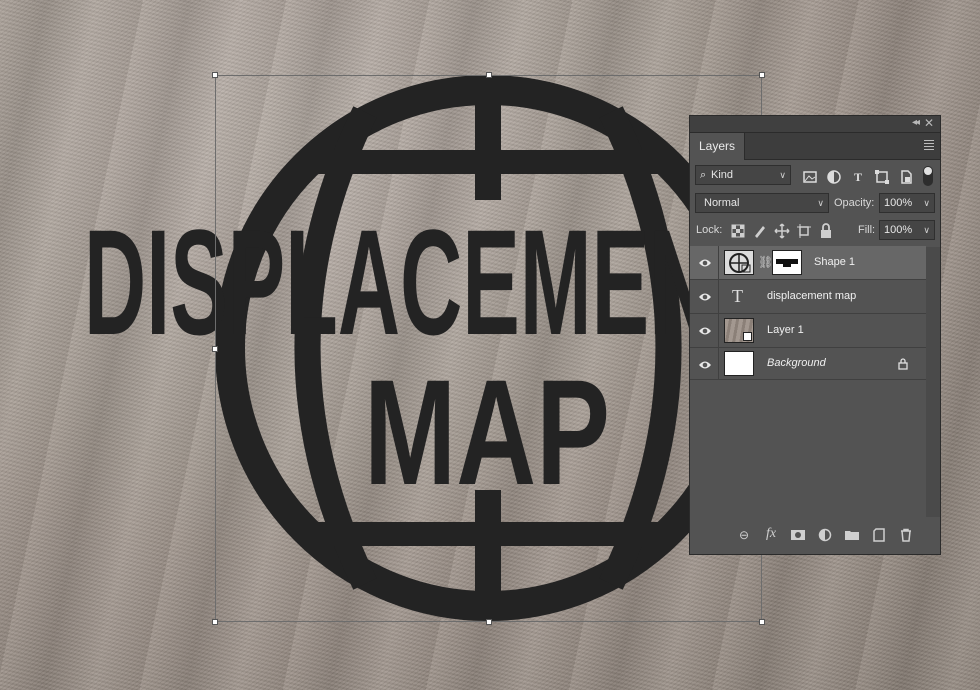 This screenshot has width=980, height=690. What do you see at coordinates (703, 175) in the screenshot?
I see `search-icon: ⌕` at bounding box center [703, 175].